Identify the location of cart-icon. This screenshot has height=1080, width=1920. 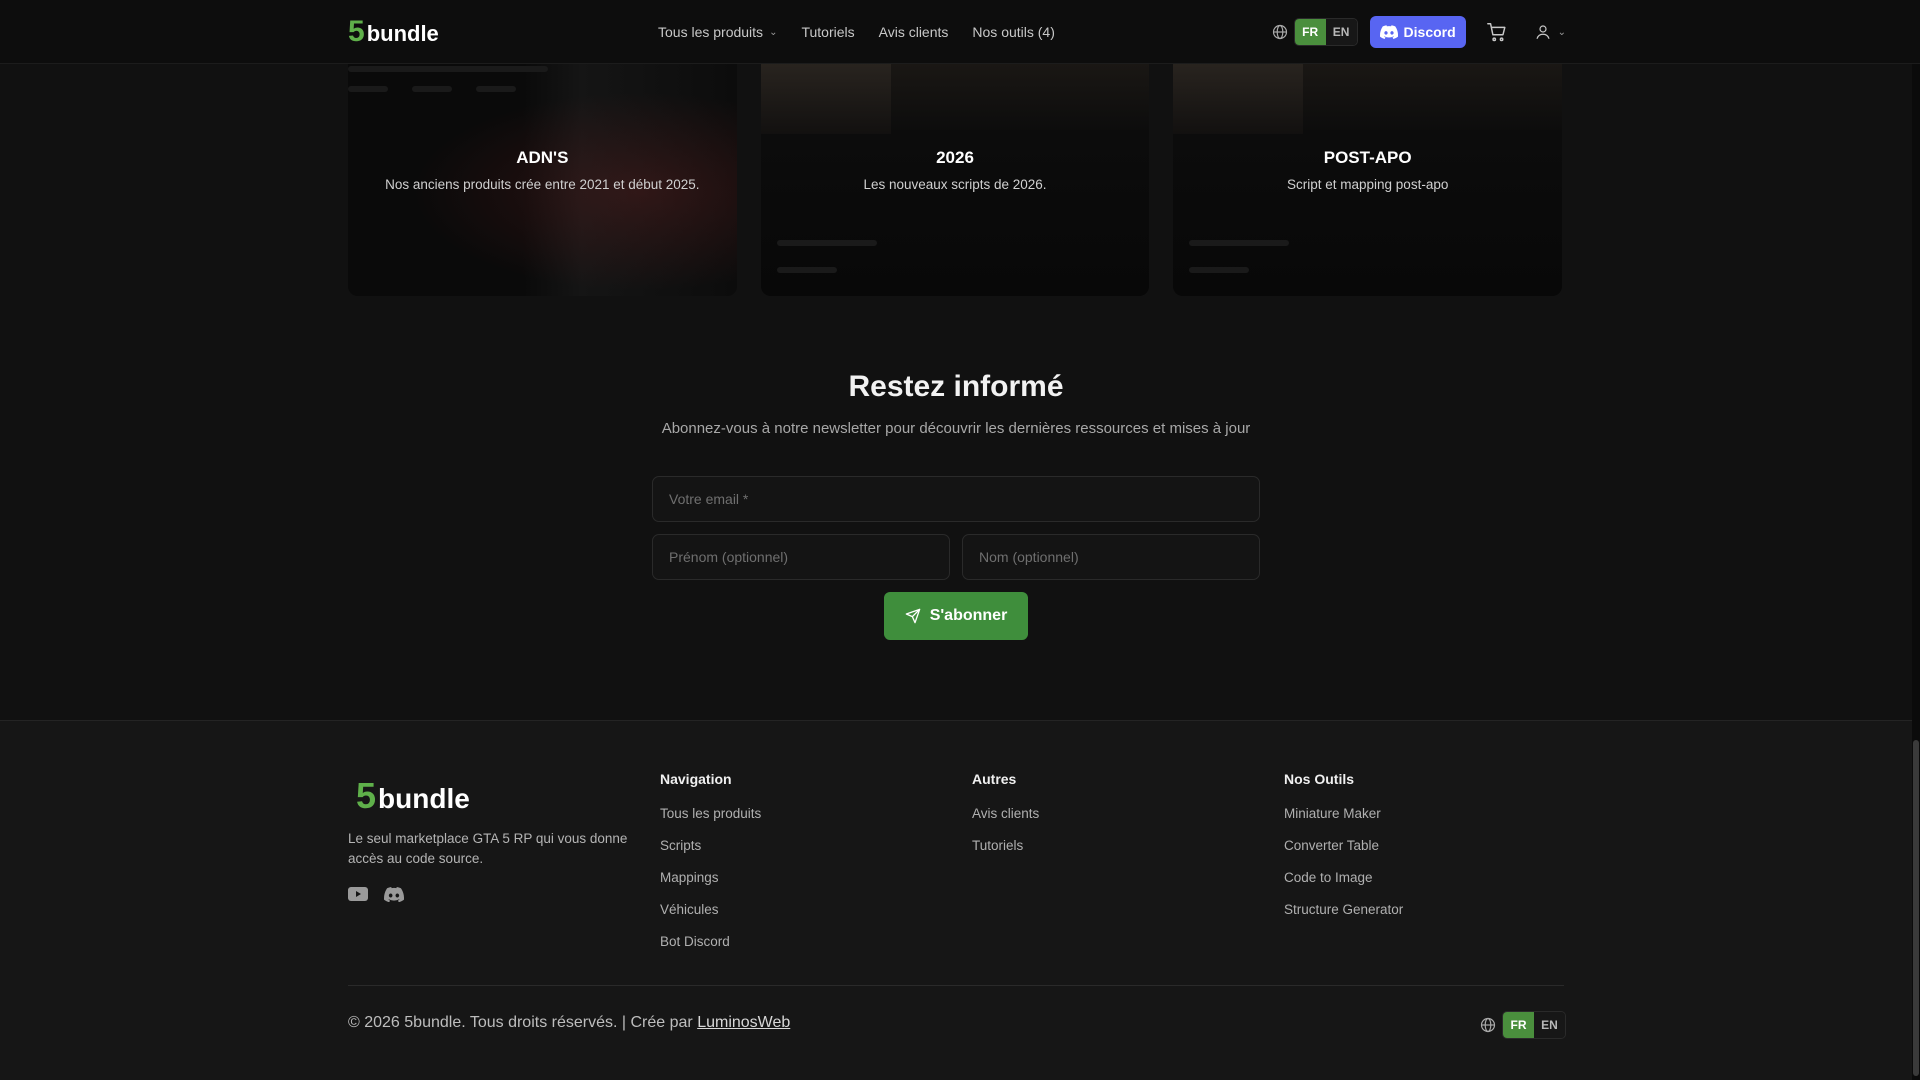
(1497, 32).